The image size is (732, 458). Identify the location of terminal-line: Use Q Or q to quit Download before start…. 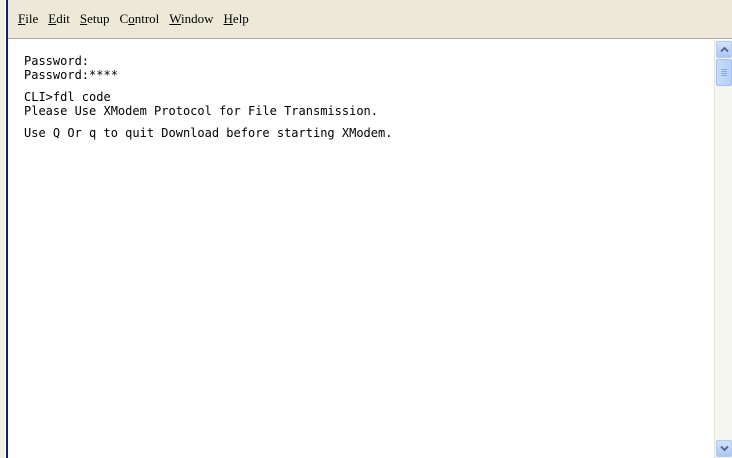
(208, 133).